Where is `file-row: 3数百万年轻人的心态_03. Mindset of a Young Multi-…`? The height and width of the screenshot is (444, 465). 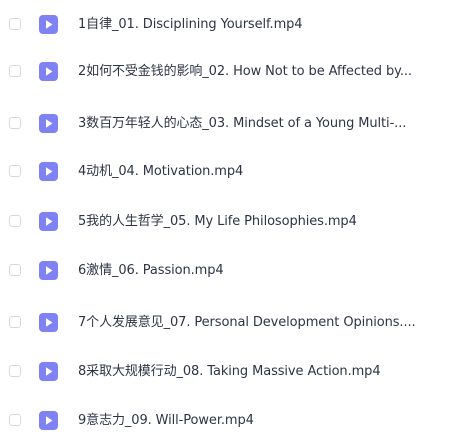 file-row: 3数百万年轻人的心态_03. Mindset of a Young Multi-… is located at coordinates (232, 124).